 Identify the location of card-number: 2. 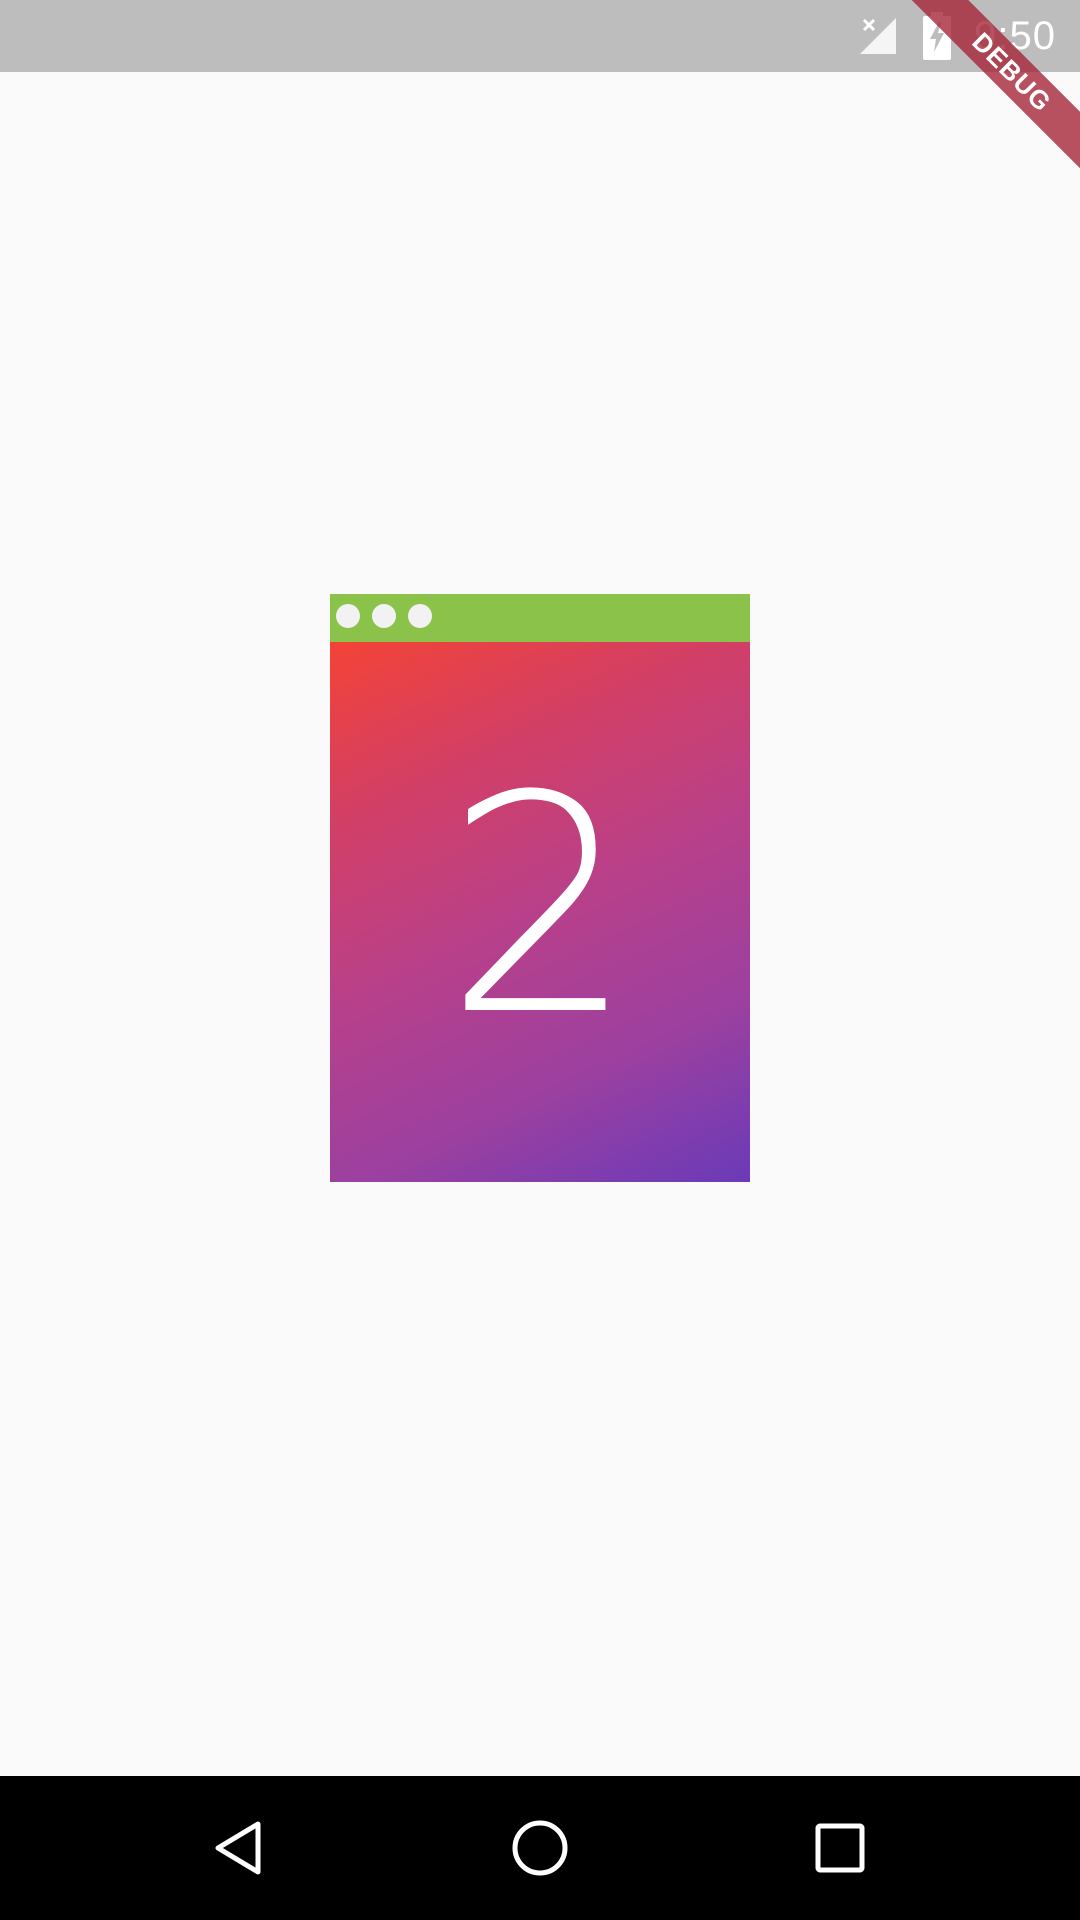
(540, 906).